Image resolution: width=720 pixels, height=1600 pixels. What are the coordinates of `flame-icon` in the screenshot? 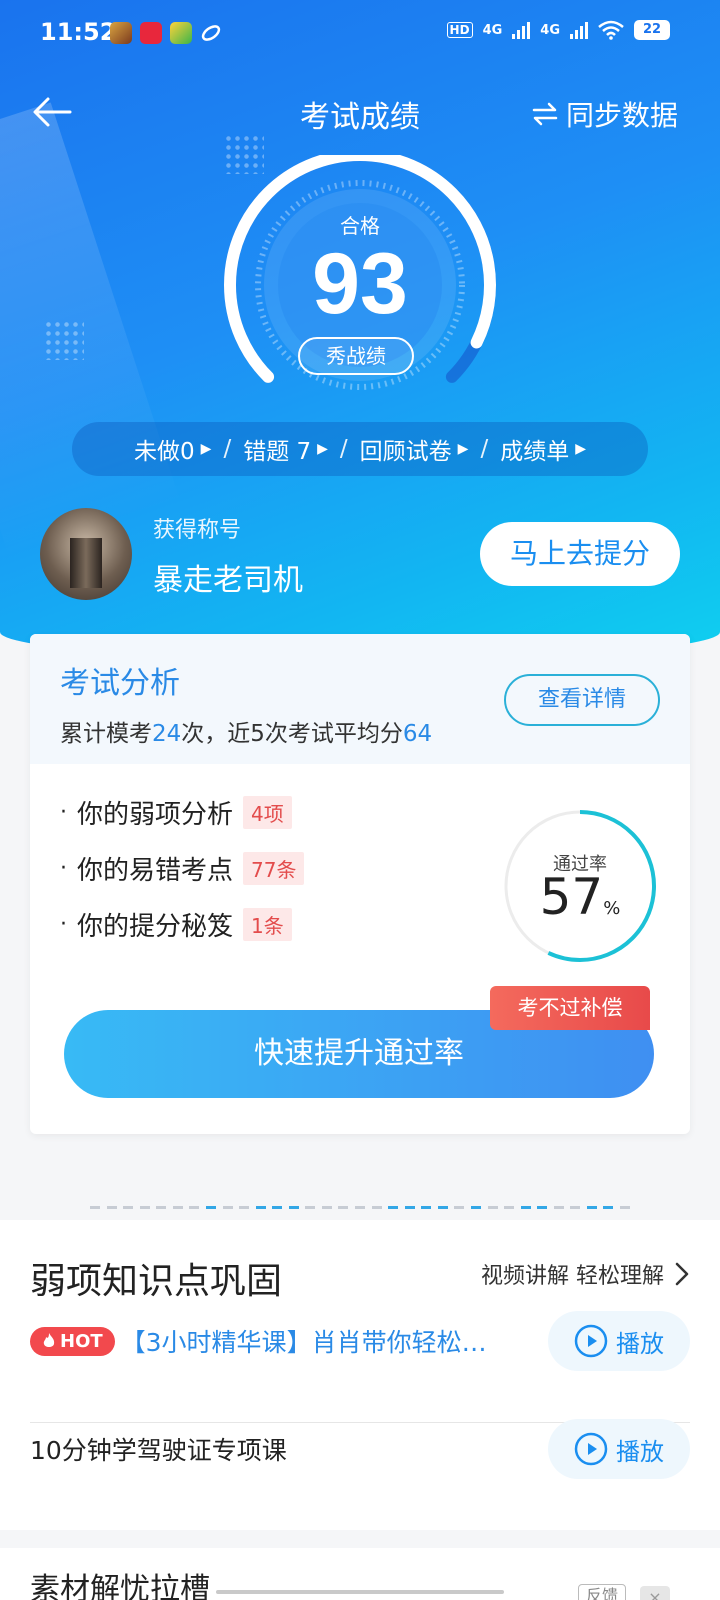 It's located at (49, 1340).